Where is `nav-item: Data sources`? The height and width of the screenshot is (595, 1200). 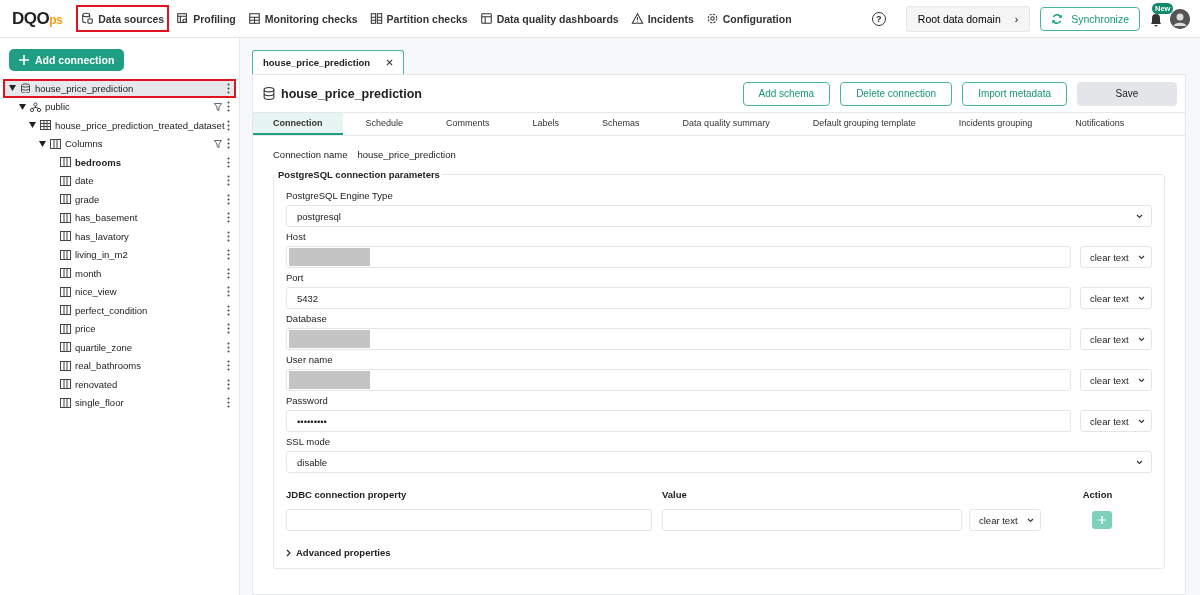 nav-item: Data sources is located at coordinates (123, 18).